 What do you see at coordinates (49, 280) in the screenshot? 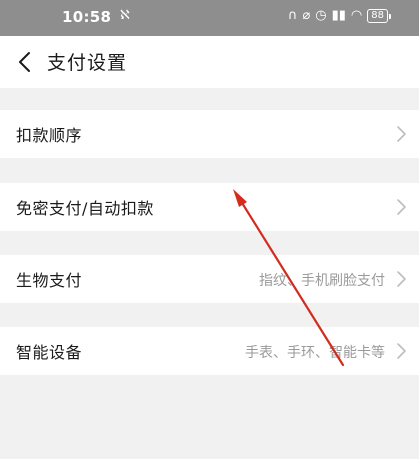
I see `row-label: 生物支付` at bounding box center [49, 280].